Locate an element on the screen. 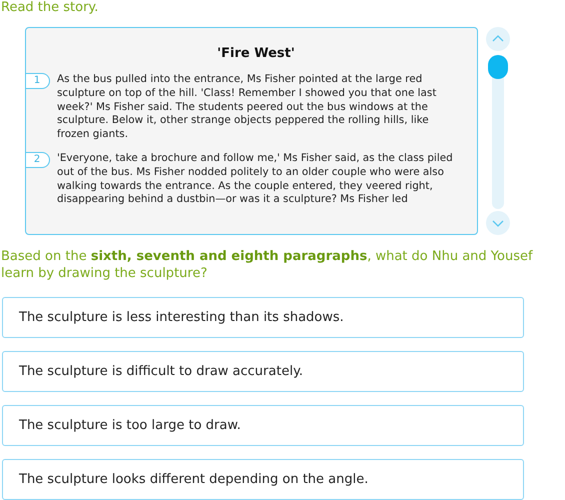  answer-option: The sculpture is less interesting than its shadows. is located at coordinates (263, 317).